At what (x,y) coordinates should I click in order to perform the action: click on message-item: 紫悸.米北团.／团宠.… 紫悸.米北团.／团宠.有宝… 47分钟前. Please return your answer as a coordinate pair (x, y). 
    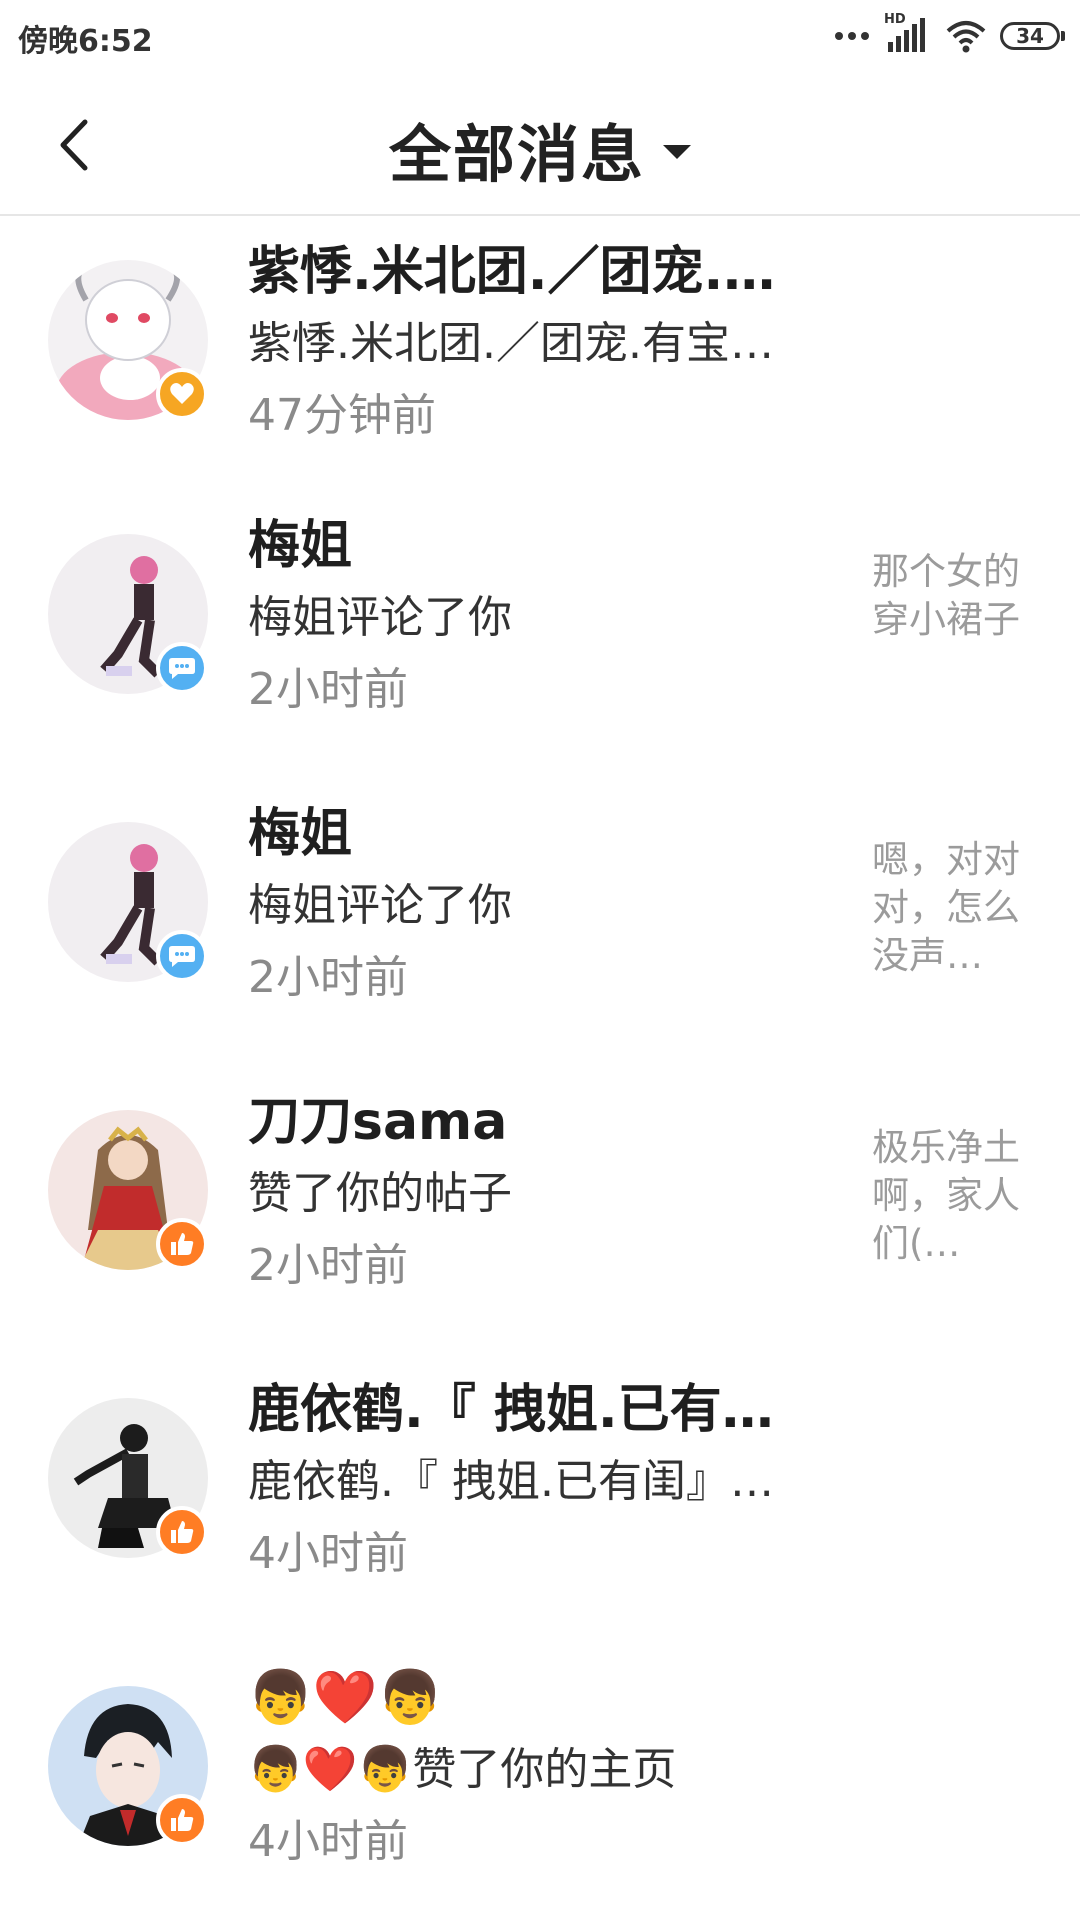
    Looking at the image, I should click on (540, 353).